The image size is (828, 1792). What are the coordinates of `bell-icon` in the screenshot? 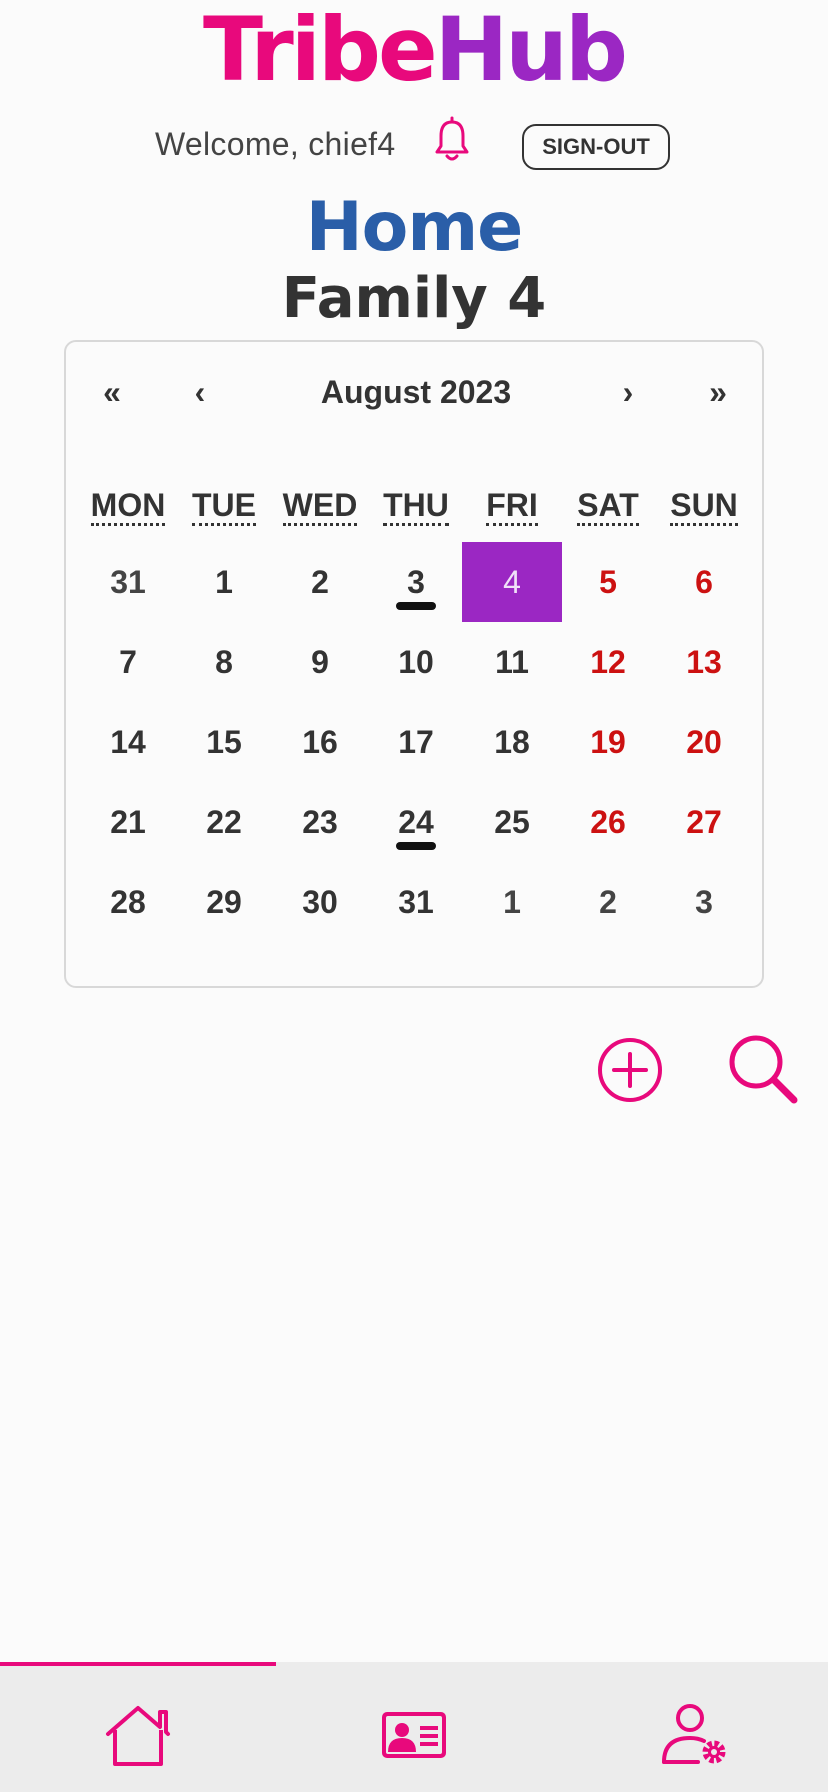 It's located at (452, 140).